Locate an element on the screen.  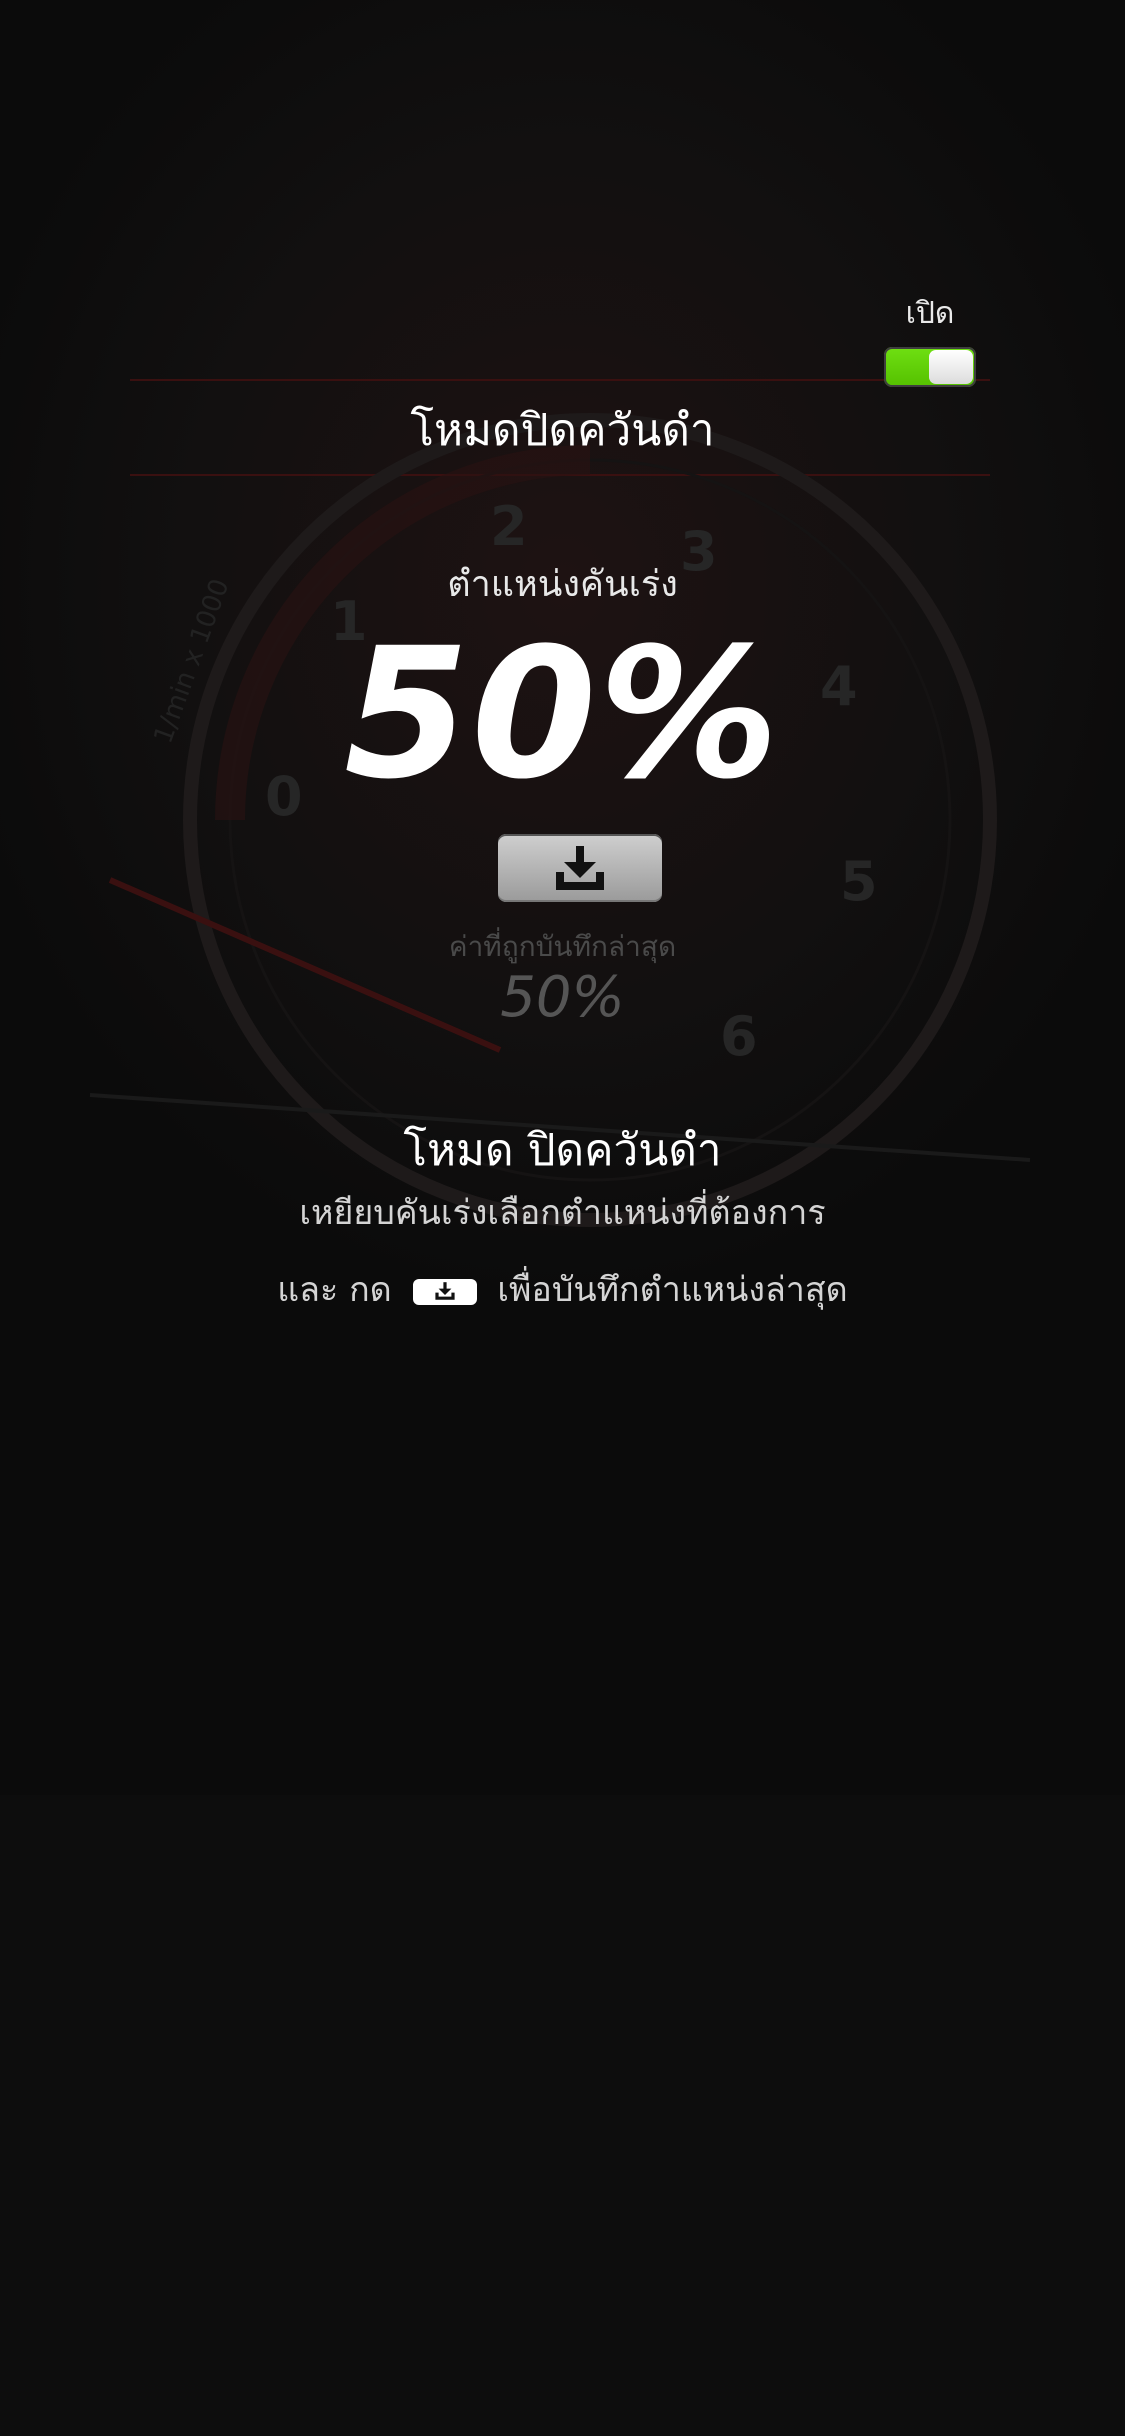
last-saved-label: ค่าที่ถูกบันทึกล่าสุด is located at coordinates (562, 946).